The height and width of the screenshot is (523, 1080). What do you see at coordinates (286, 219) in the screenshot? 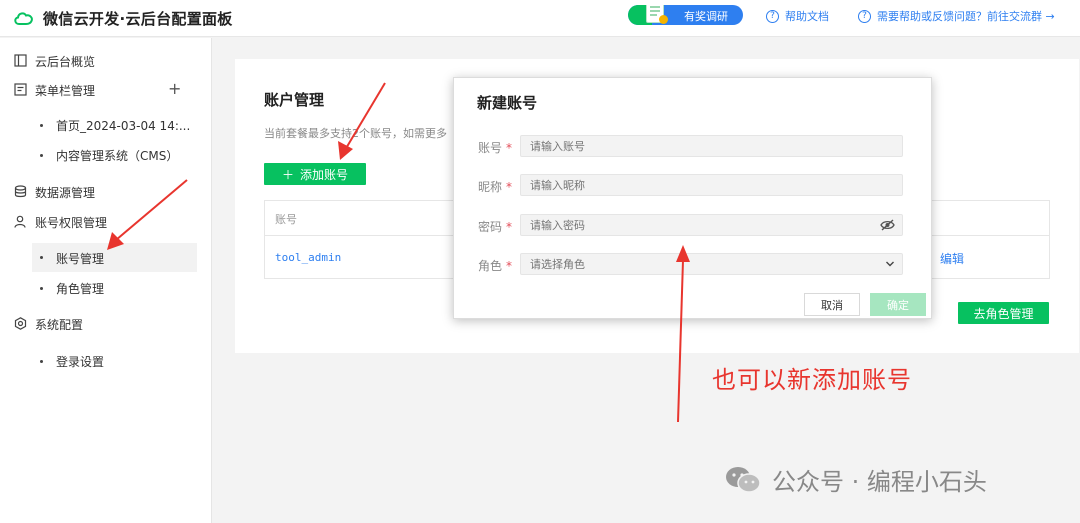
I see `column-header-account: 账号` at bounding box center [286, 219].